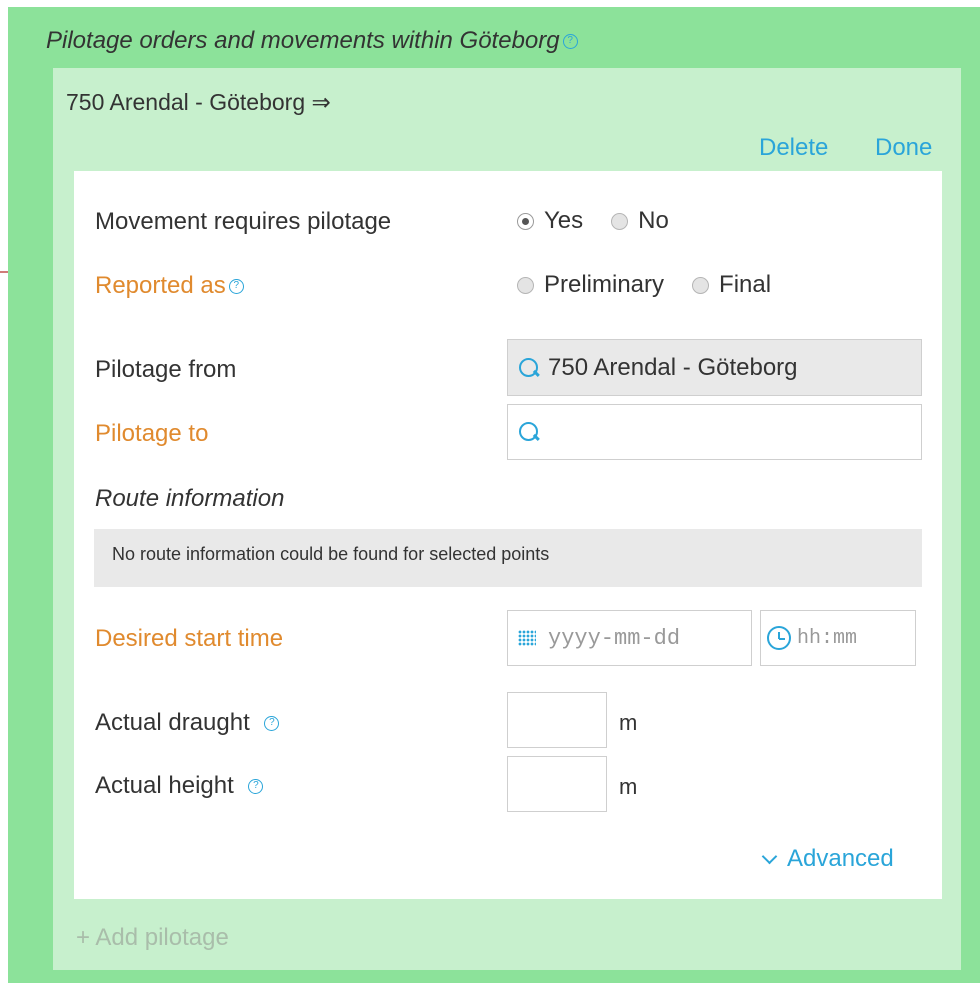 The height and width of the screenshot is (983, 980). Describe the element at coordinates (673, 367) in the screenshot. I see `pilotage-from-value: 750 Arendal - Göteborg` at that location.